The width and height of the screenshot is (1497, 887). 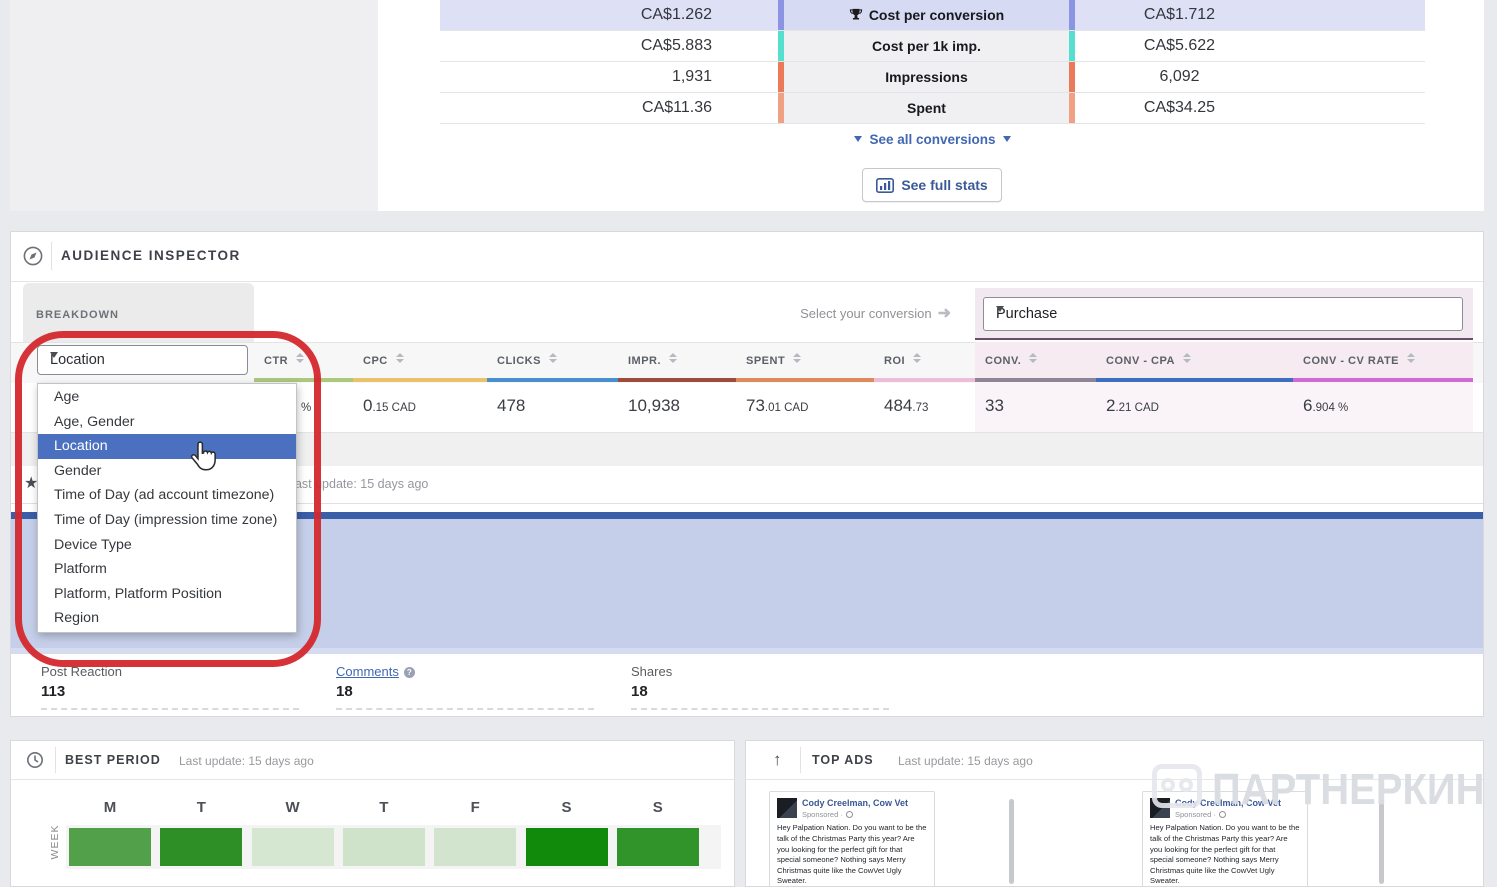 I want to click on top-ads-last-update: Last update: 15 days ago, so click(x=965, y=761).